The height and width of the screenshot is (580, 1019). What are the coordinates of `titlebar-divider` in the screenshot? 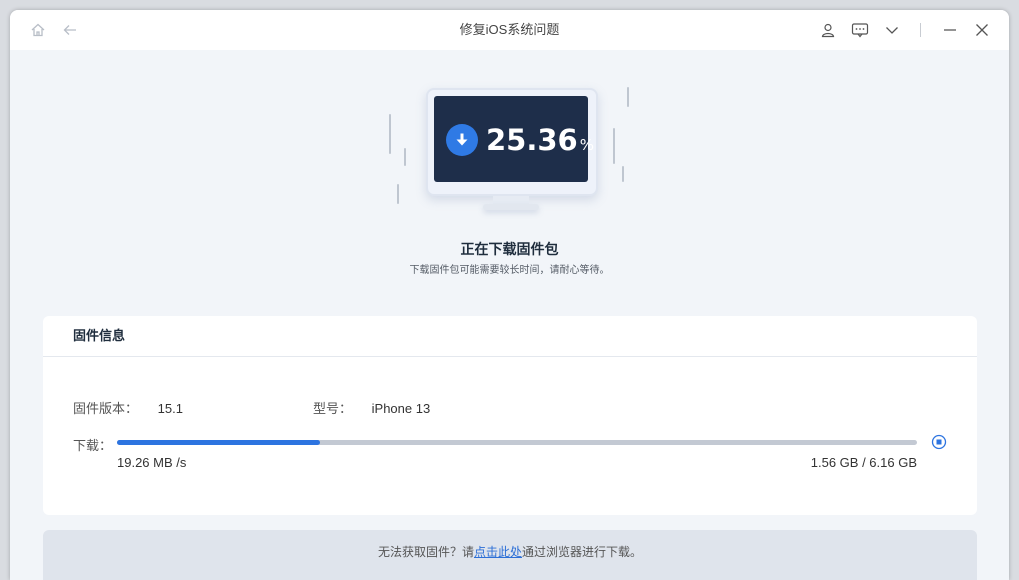 It's located at (920, 30).